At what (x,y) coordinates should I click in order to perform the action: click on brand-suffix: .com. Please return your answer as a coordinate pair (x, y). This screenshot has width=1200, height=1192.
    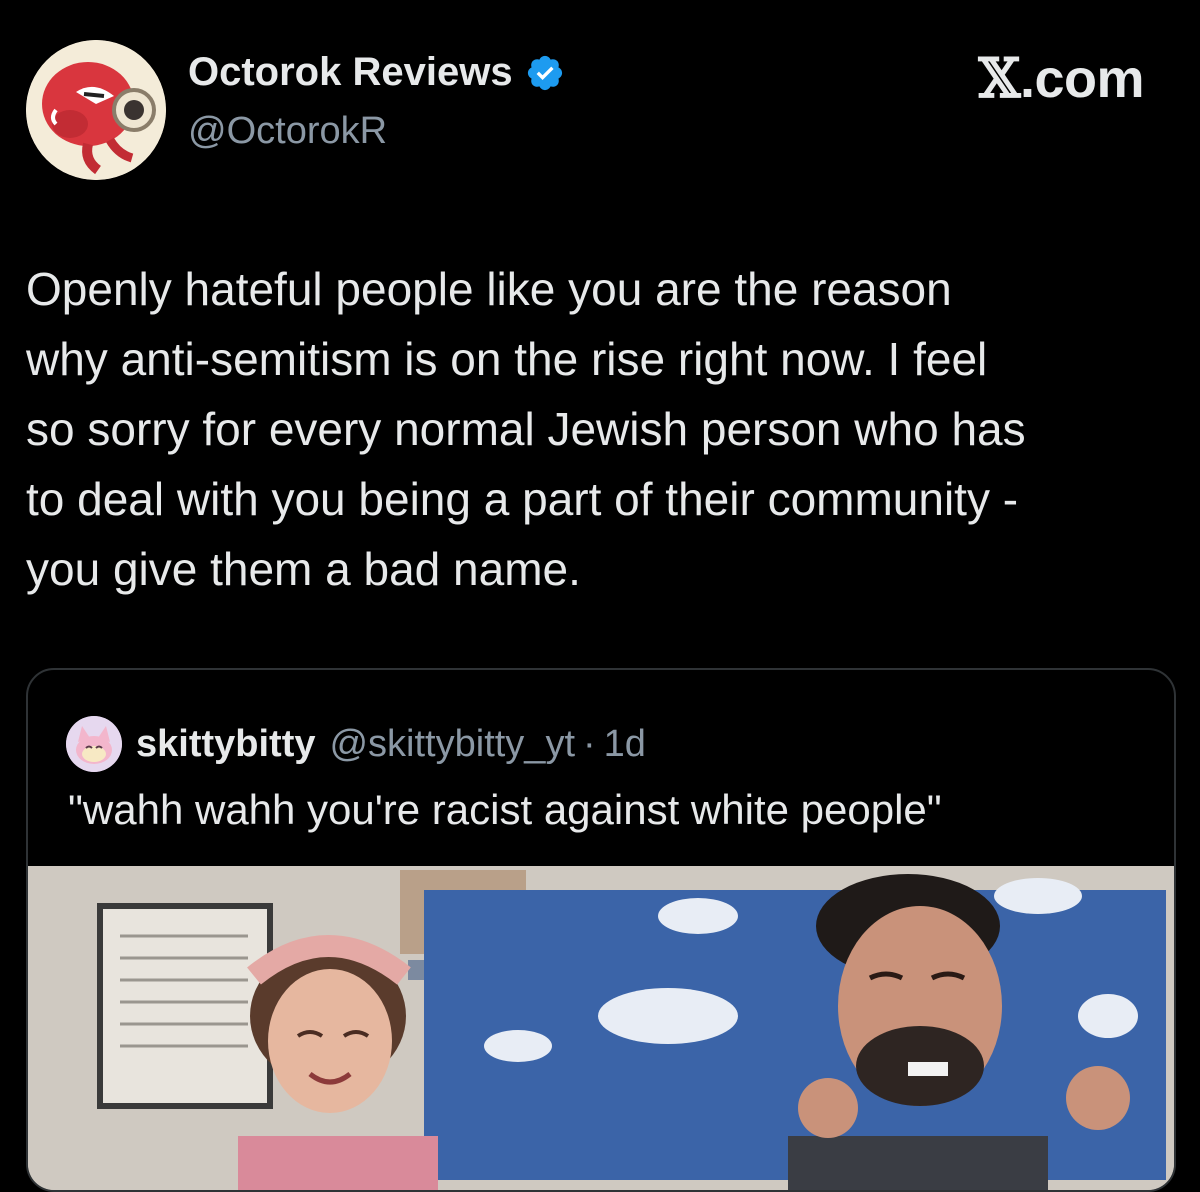
    Looking at the image, I should click on (1082, 79).